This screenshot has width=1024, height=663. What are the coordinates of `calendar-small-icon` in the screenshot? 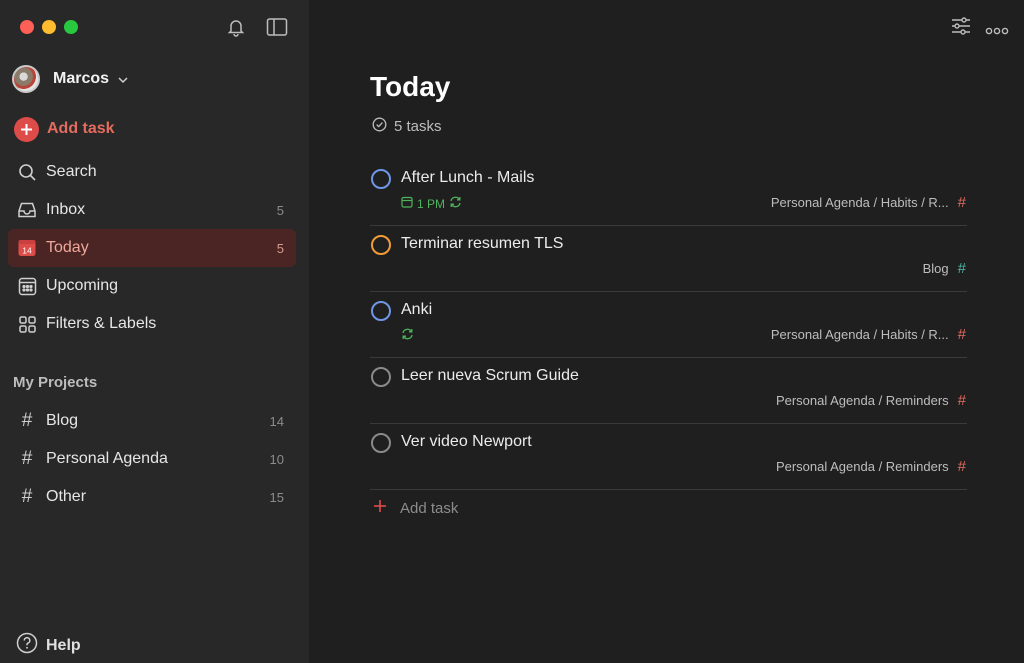 It's located at (407, 203).